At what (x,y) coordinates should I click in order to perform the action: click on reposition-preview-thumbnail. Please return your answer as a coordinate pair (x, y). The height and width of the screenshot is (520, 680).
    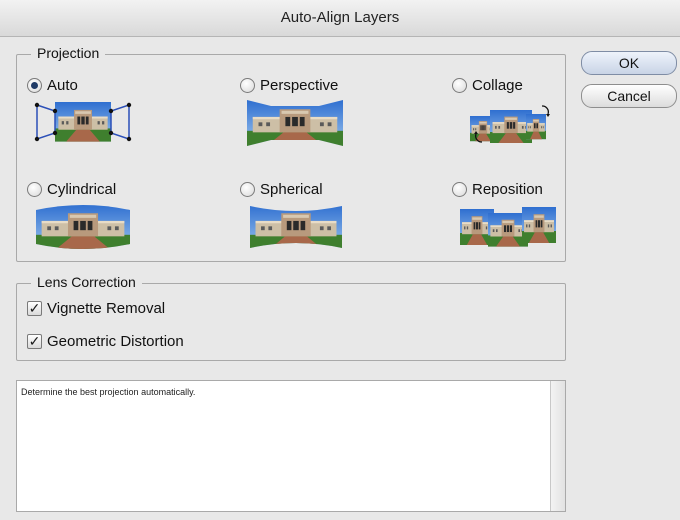
    Looking at the image, I should click on (508, 227).